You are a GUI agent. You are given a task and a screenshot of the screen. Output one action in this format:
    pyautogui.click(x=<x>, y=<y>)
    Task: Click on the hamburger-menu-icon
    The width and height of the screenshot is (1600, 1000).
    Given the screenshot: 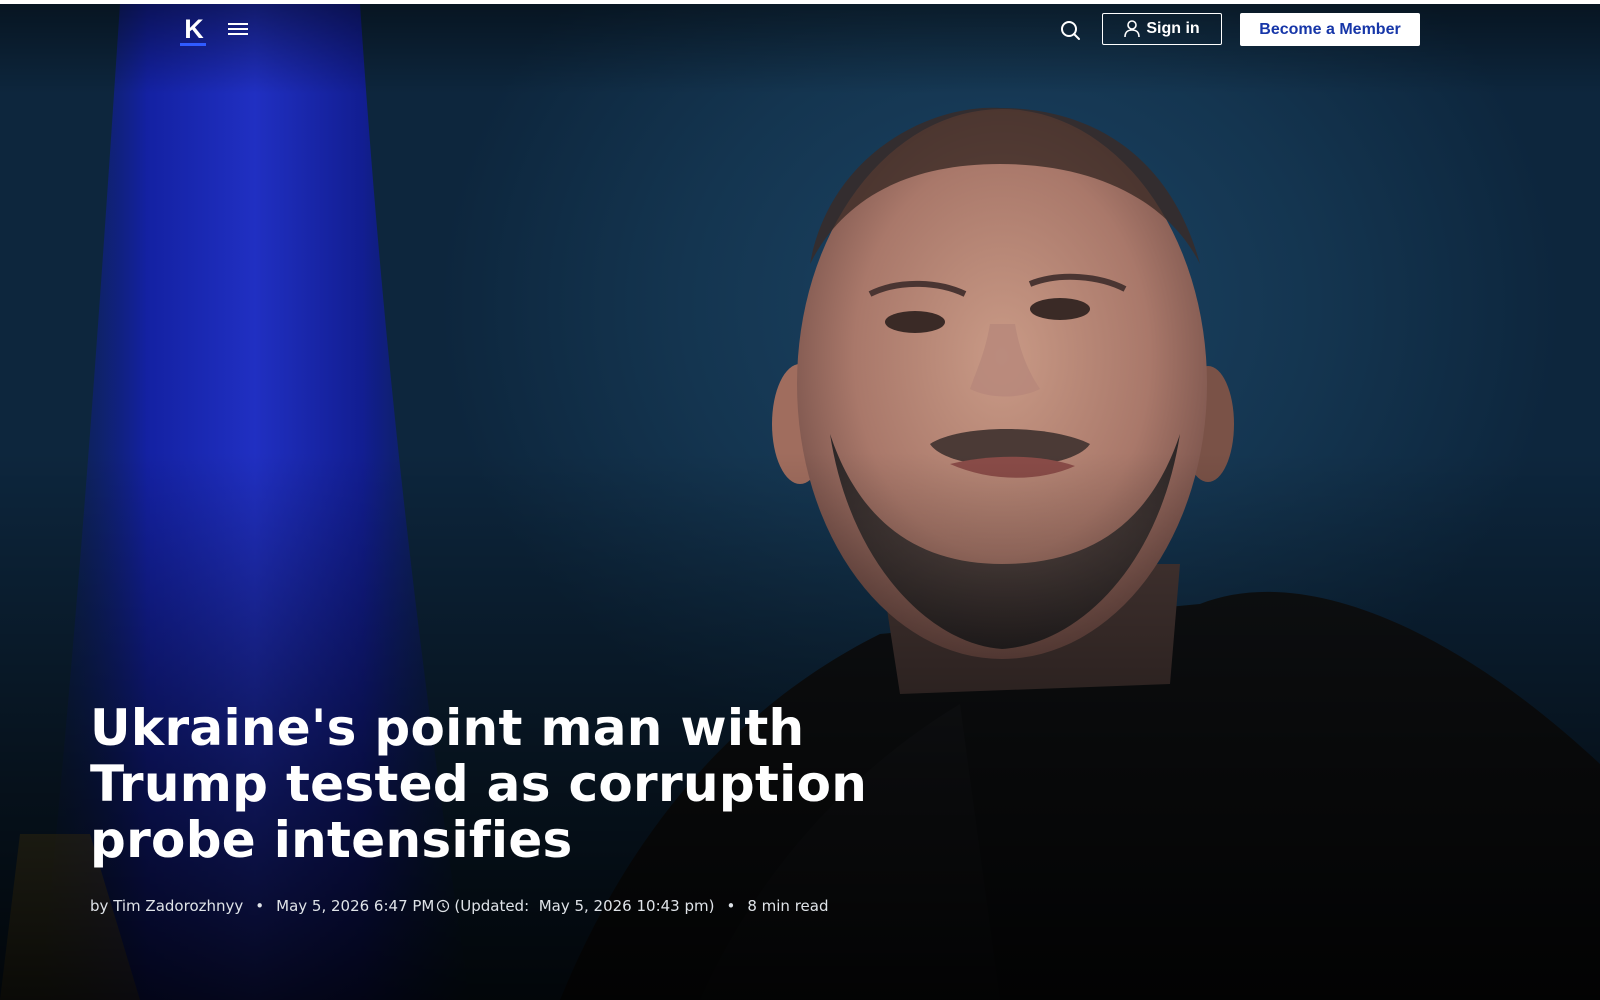 What is the action you would take?
    pyautogui.click(x=238, y=31)
    